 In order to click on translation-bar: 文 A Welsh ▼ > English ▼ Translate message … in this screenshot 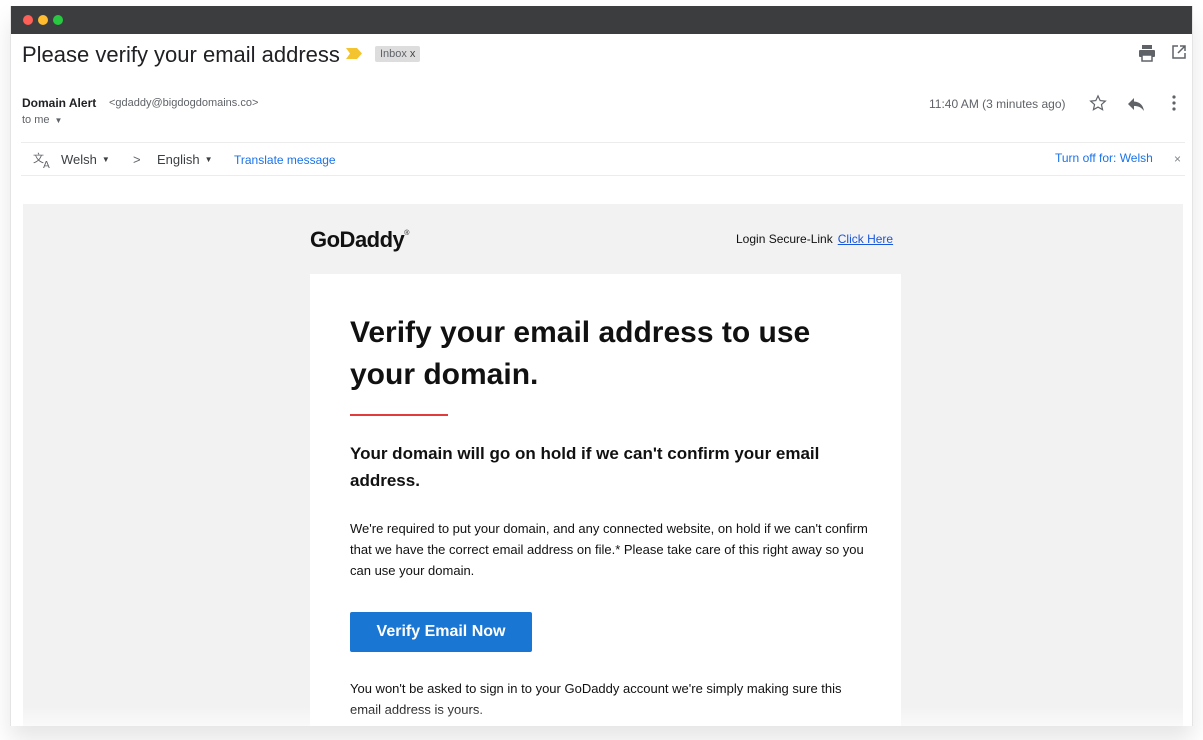, I will do `click(603, 159)`.